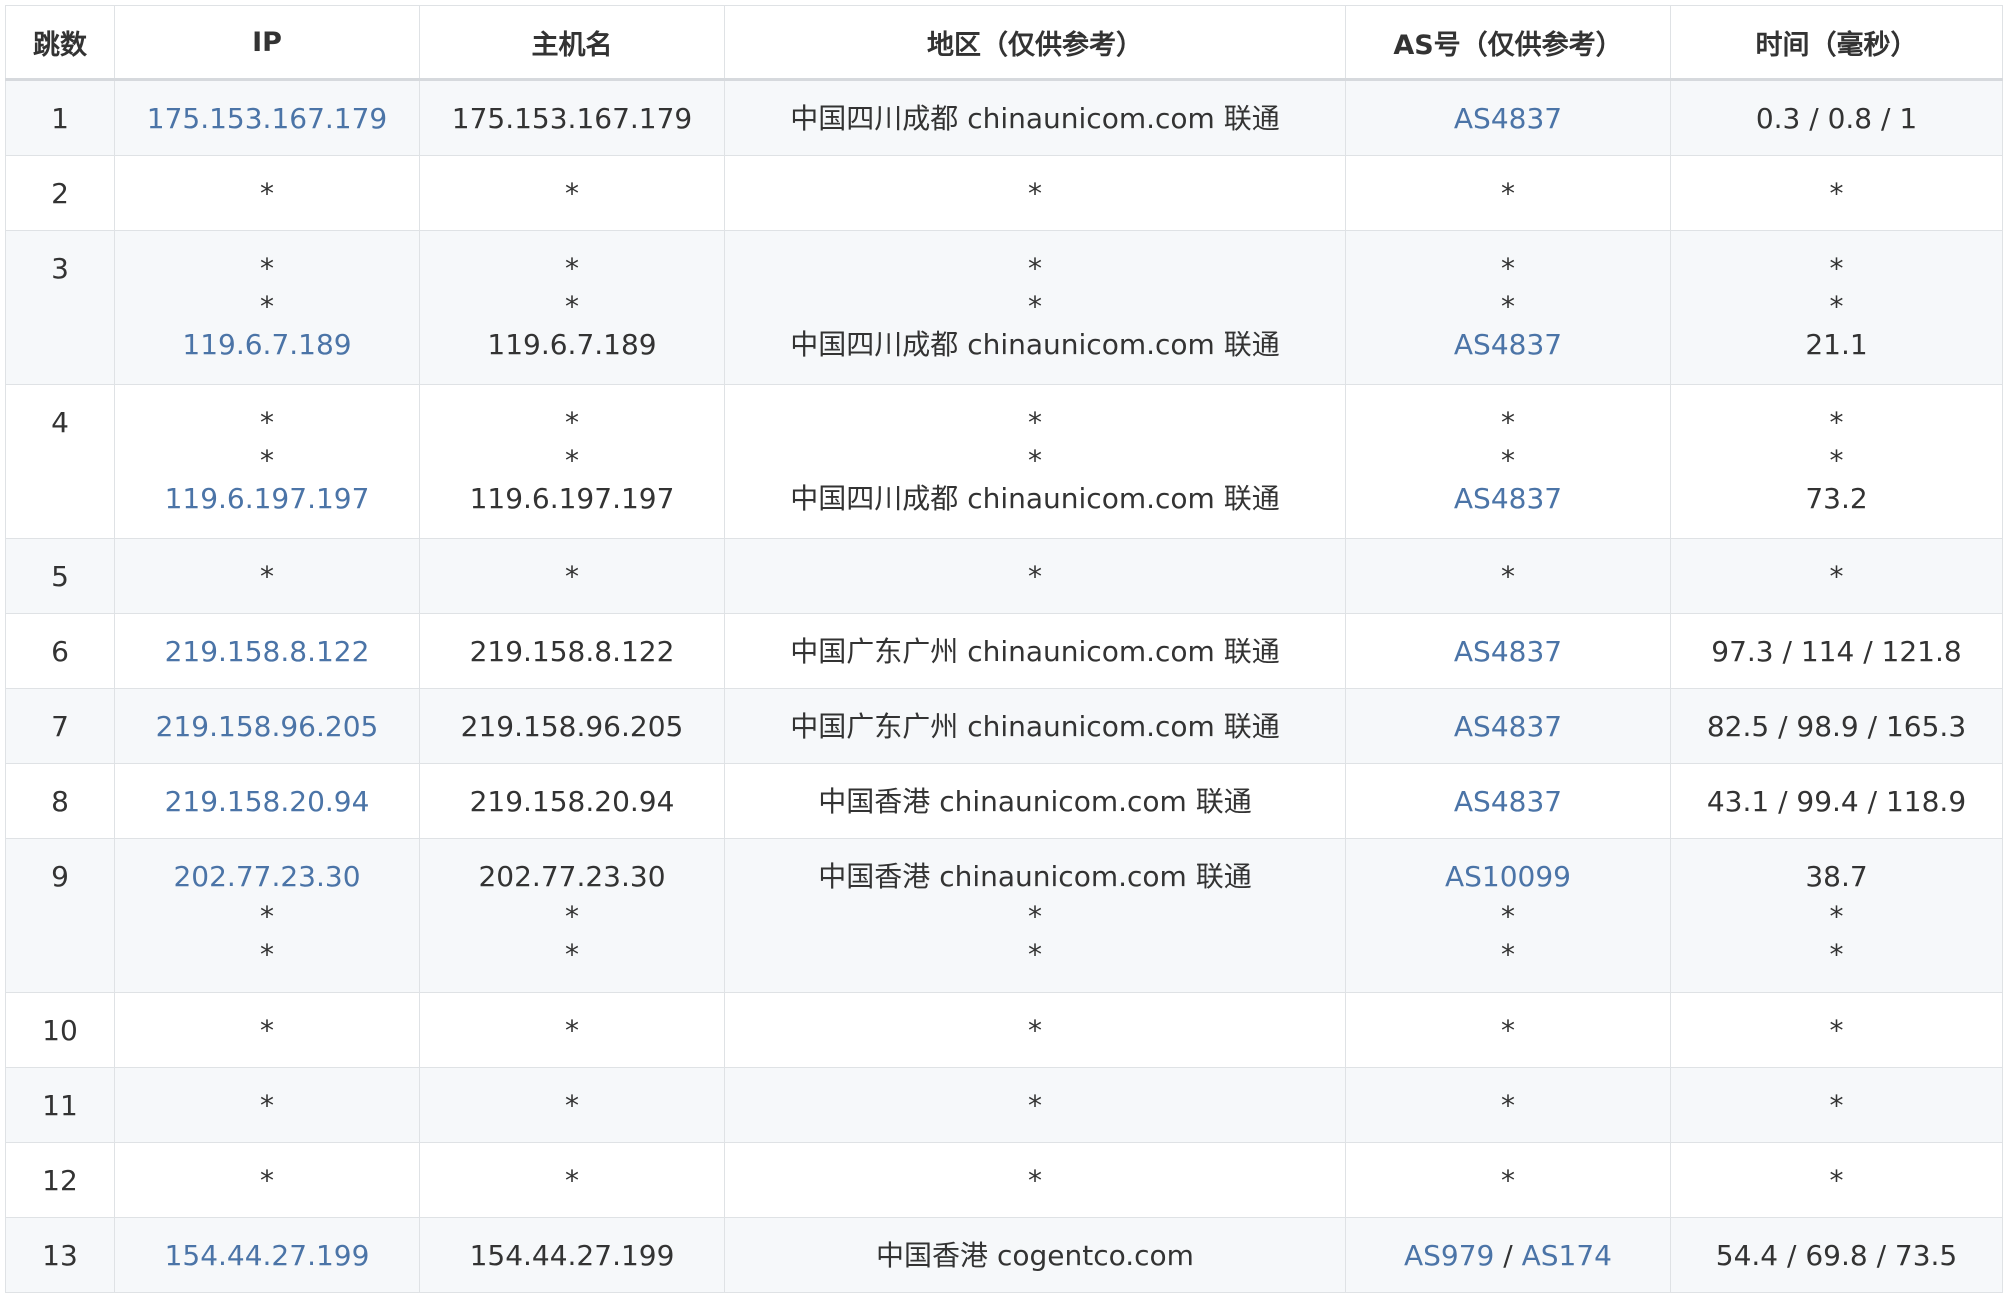  Describe the element at coordinates (1836, 726) in the screenshot. I see `time-value: 82.5 / 98.9 / 165.3` at that location.